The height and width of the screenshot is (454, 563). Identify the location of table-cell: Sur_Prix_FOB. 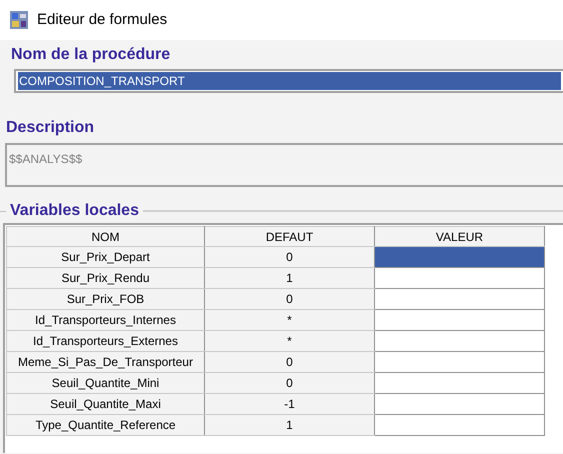
(105, 299).